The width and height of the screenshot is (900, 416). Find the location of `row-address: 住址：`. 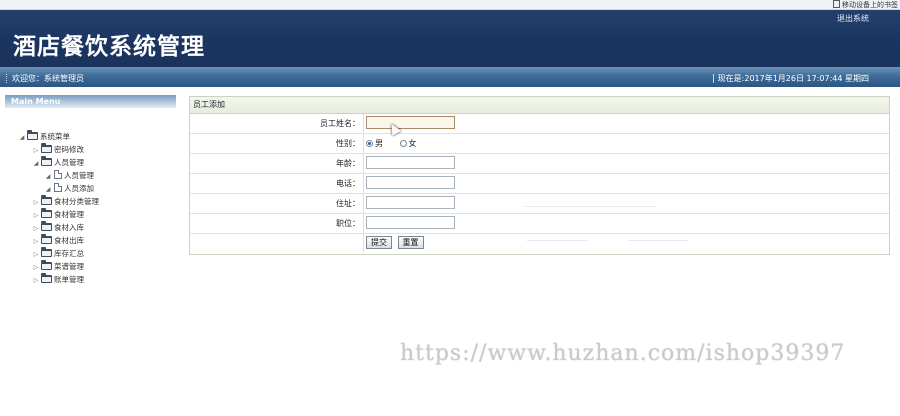

row-address: 住址： is located at coordinates (539, 204).